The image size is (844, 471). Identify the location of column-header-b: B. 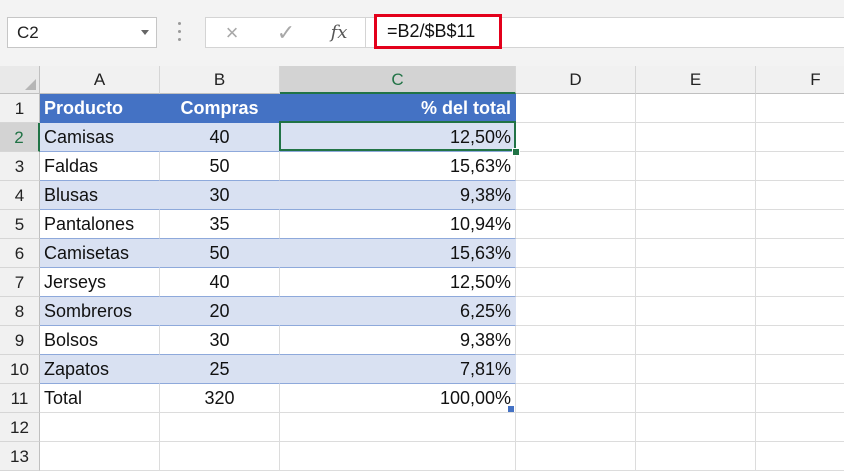
(220, 80).